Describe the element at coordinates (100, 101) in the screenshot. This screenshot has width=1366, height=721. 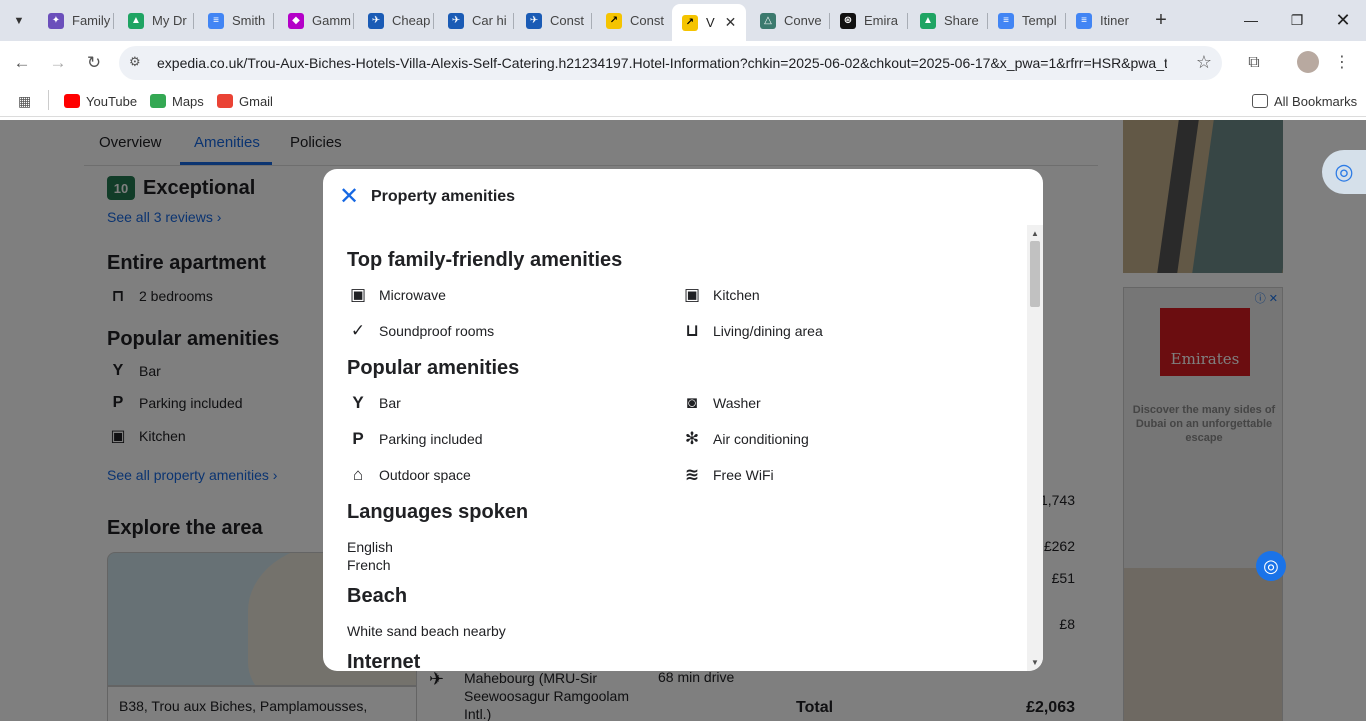
I see `bookmark-youtube: YouTube` at that location.